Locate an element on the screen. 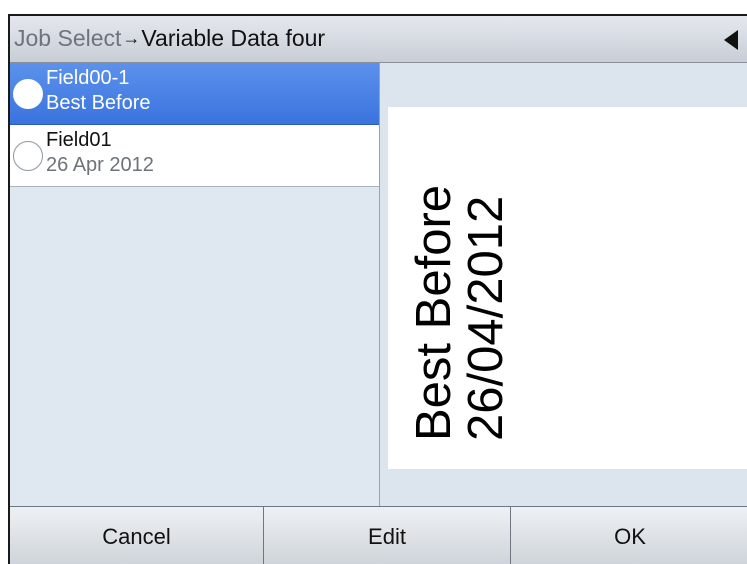 This screenshot has height=564, width=747. breadcrumb: Job Select→Variable Data four is located at coordinates (169, 39).